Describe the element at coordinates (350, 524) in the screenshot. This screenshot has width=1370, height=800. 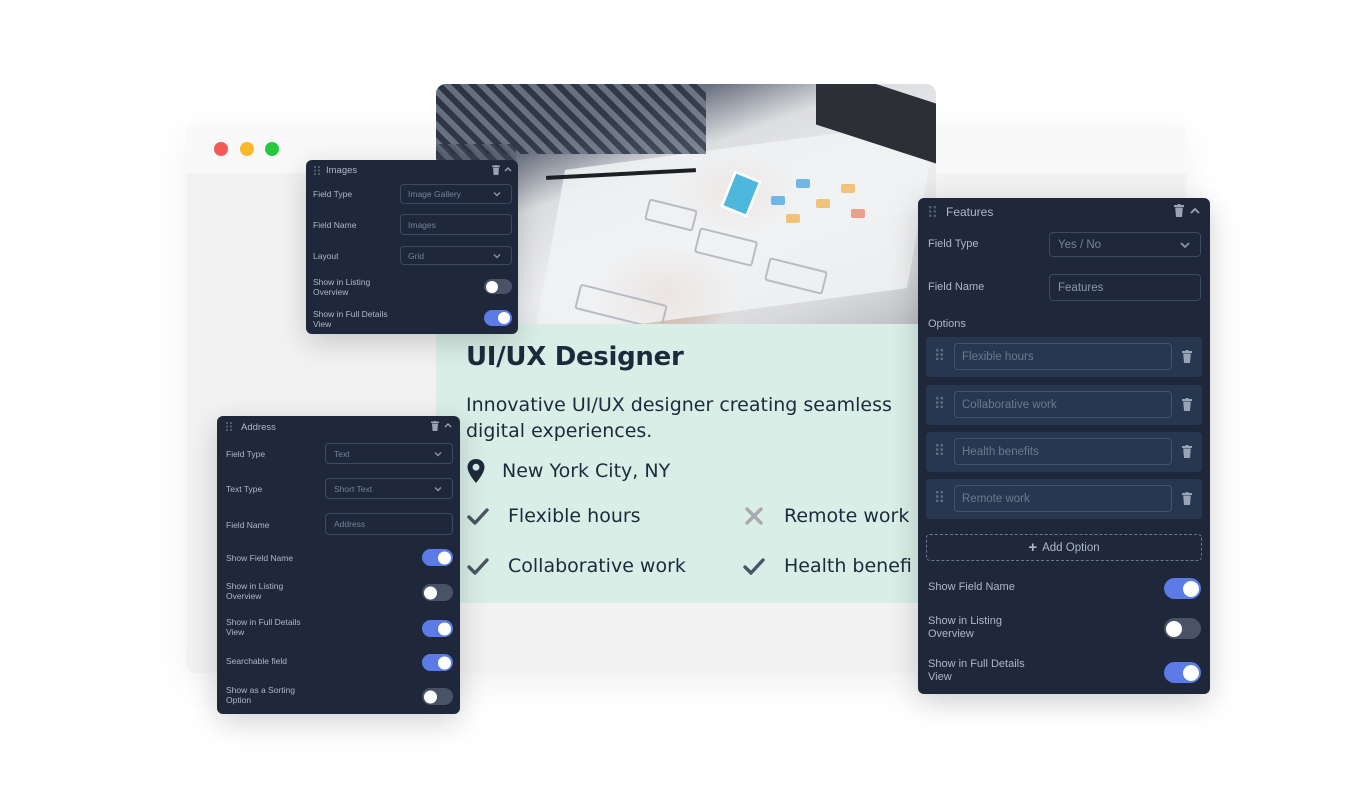
I see `field-name-placeholder: Address` at that location.